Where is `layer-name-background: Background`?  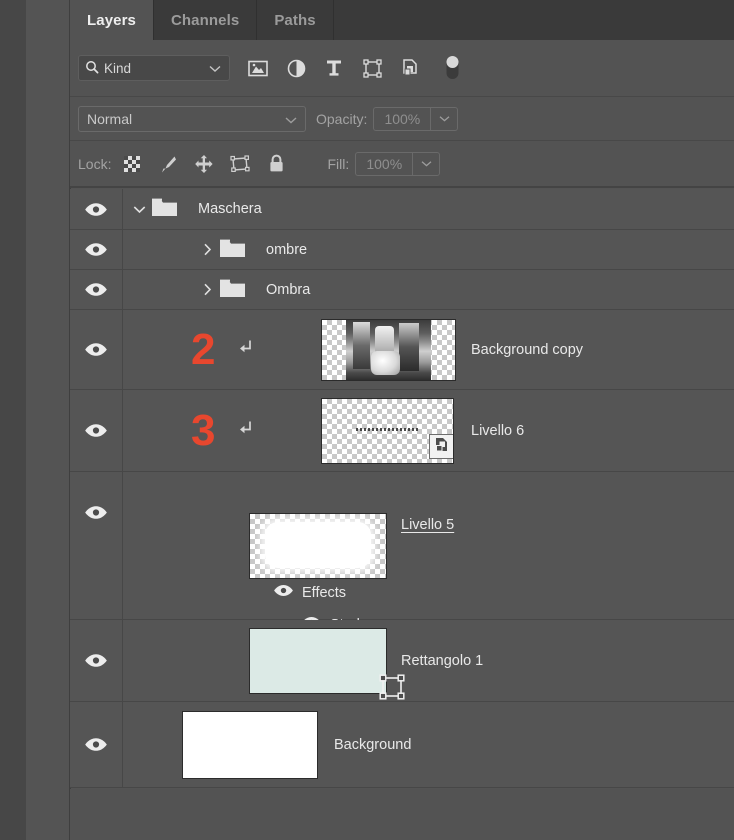 layer-name-background: Background is located at coordinates (373, 744).